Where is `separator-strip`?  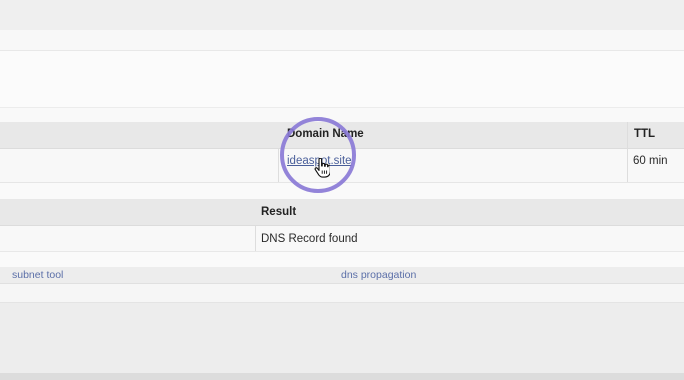 separator-strip is located at coordinates (342, 40).